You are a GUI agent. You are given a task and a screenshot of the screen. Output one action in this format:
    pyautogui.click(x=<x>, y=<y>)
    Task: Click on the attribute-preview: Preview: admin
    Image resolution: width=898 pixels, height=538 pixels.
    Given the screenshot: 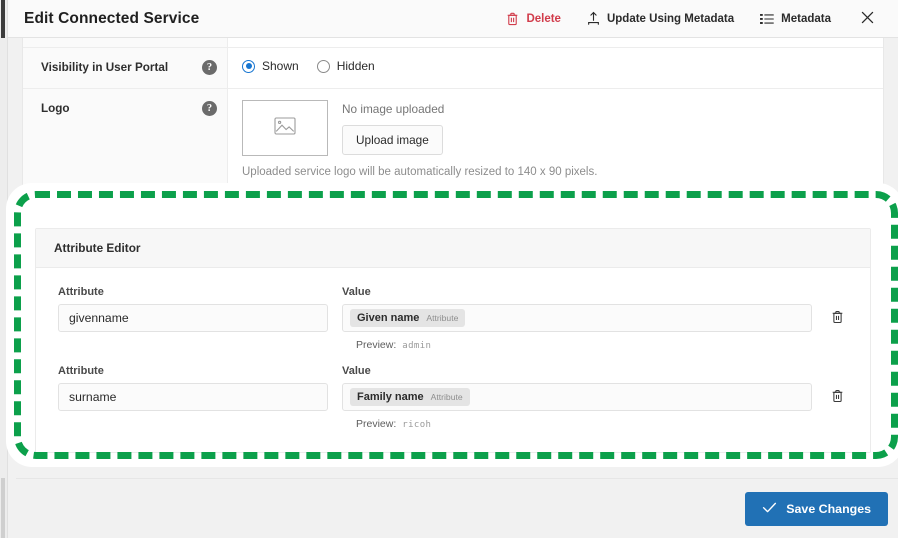 What is the action you would take?
    pyautogui.click(x=453, y=341)
    